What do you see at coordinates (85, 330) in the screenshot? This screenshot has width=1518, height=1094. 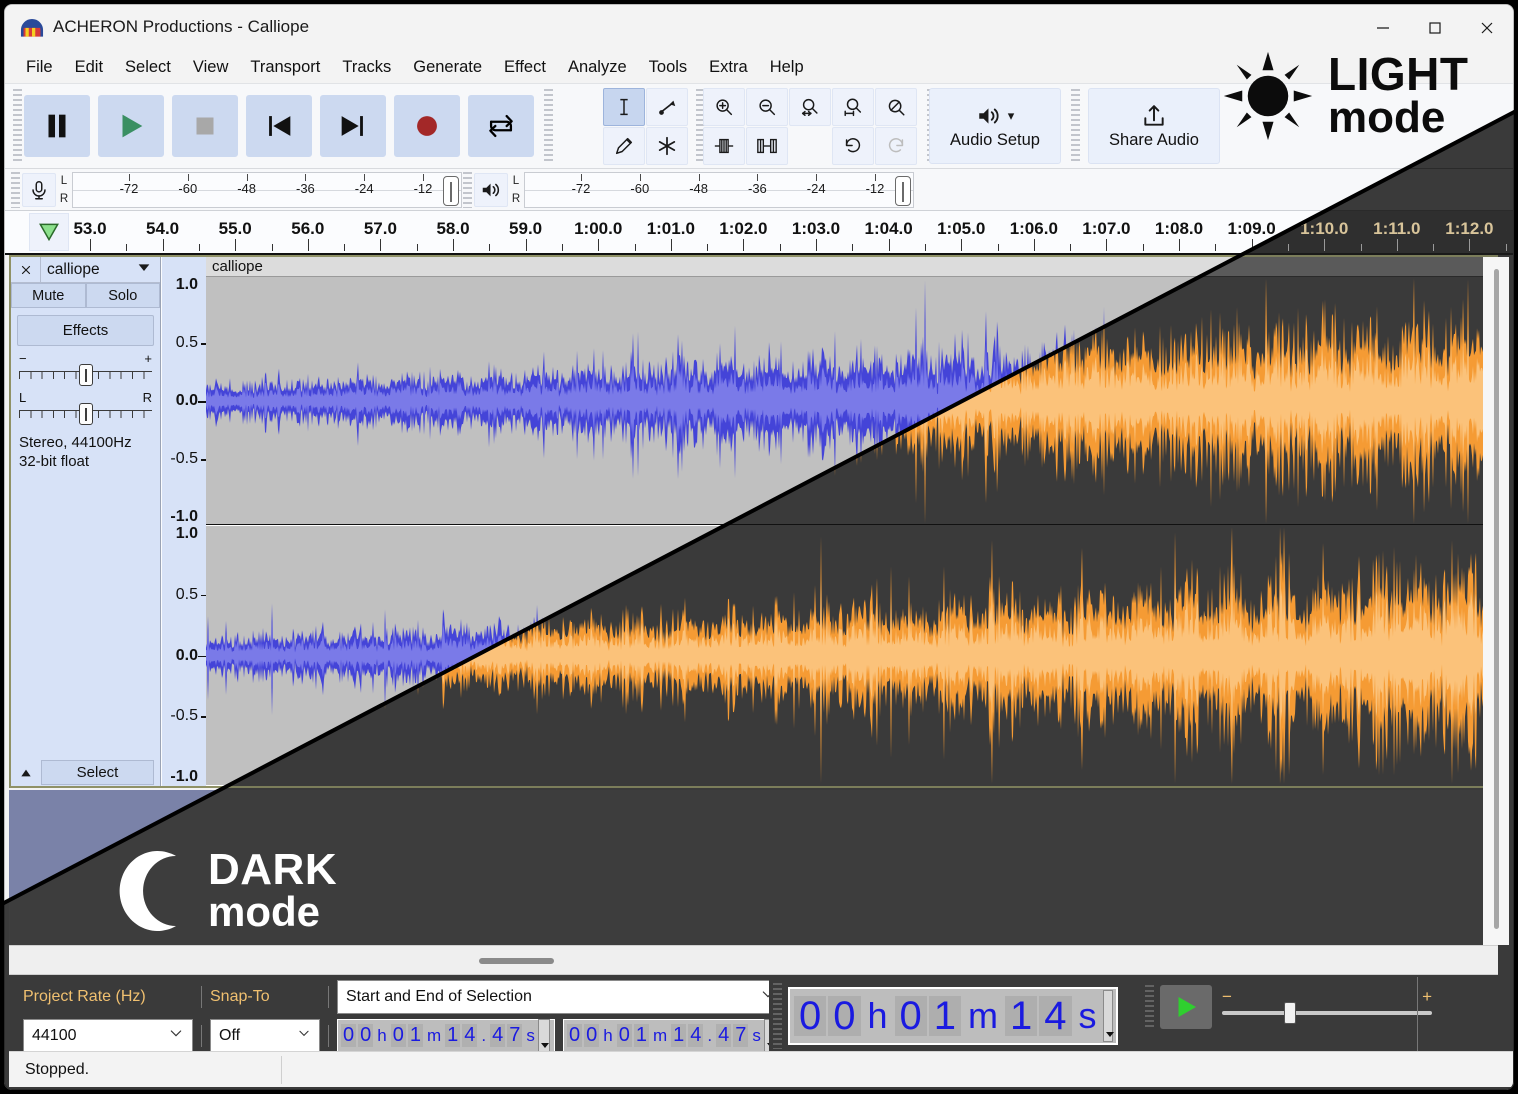 I see `effects-button: Effects` at bounding box center [85, 330].